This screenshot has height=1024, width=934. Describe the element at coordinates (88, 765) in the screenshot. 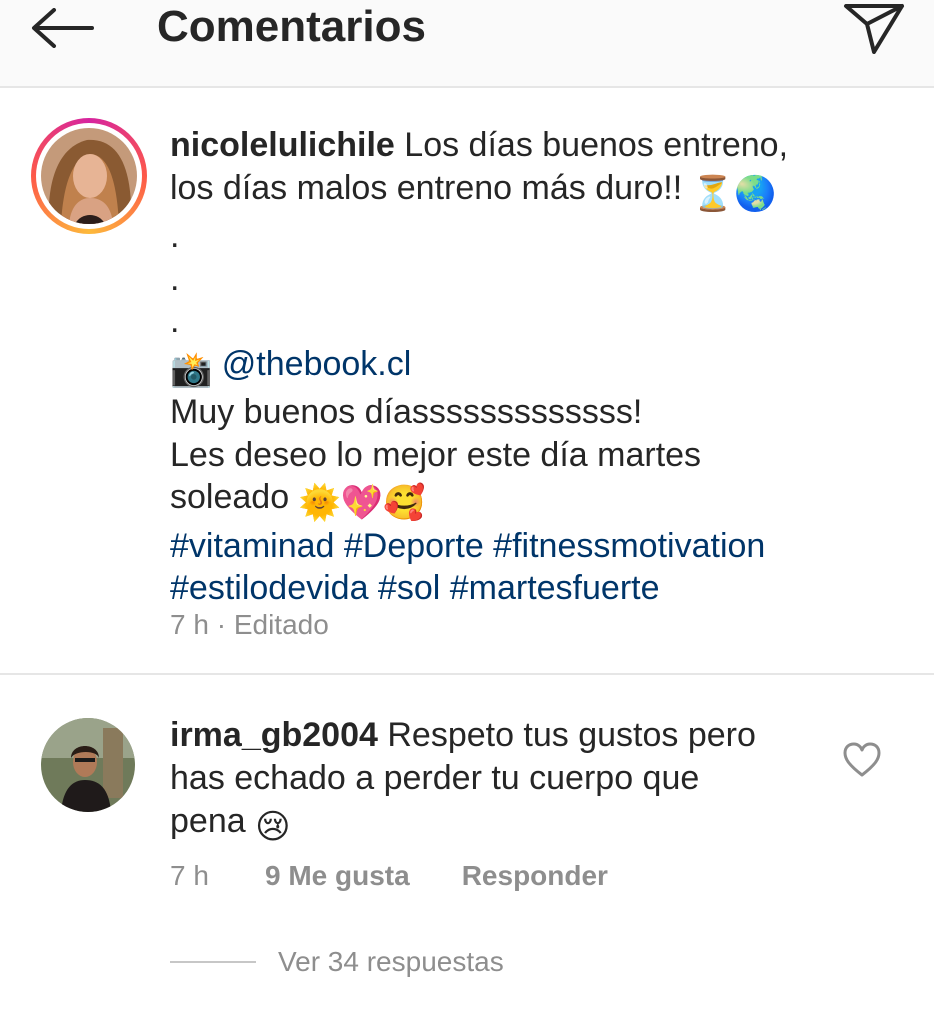

I see `commenter-avatar` at that location.